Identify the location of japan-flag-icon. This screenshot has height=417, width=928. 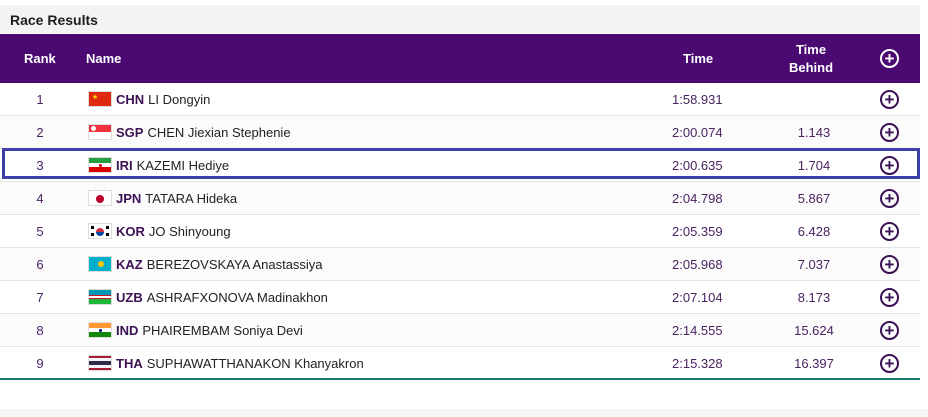
(100, 198).